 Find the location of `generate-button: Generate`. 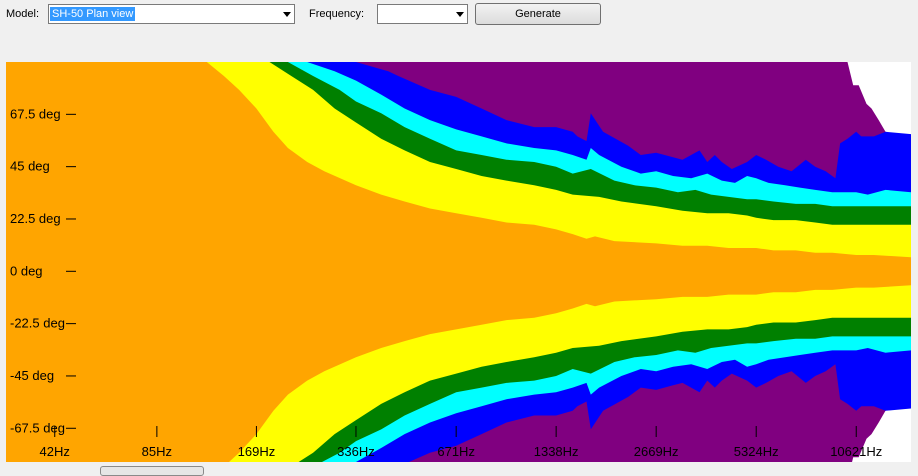

generate-button: Generate is located at coordinates (538, 14).